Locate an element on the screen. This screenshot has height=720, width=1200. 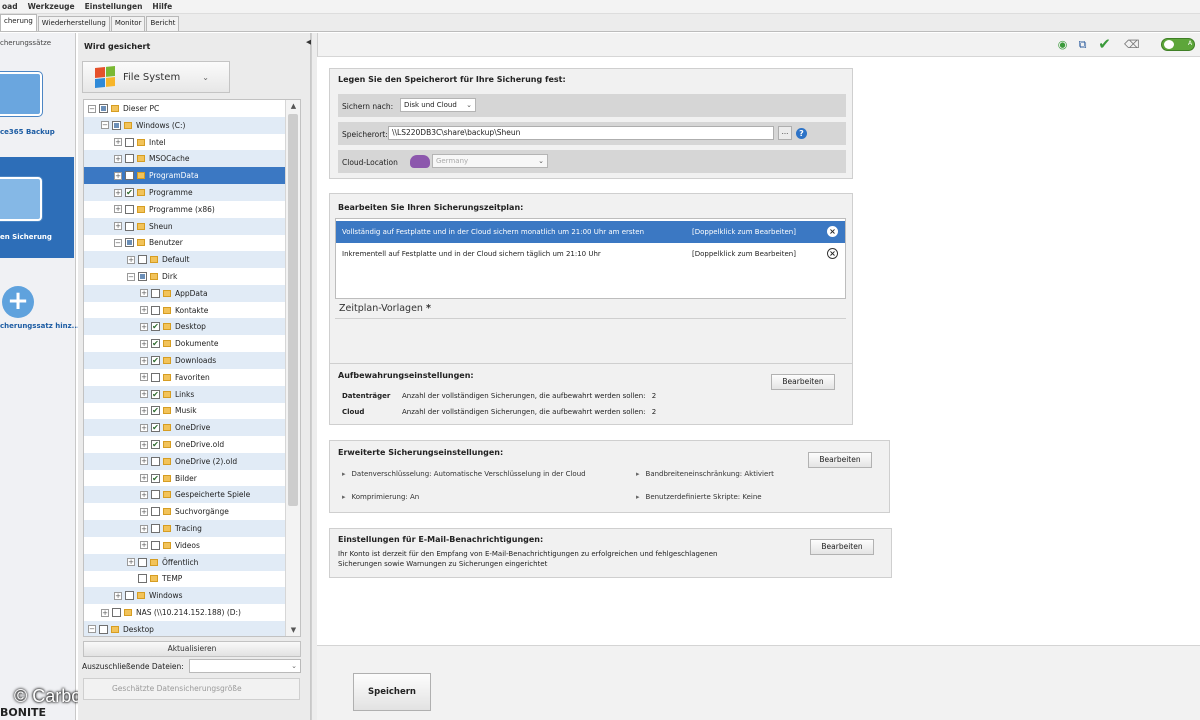
tree-row: − Desktop is located at coordinates (186, 628).